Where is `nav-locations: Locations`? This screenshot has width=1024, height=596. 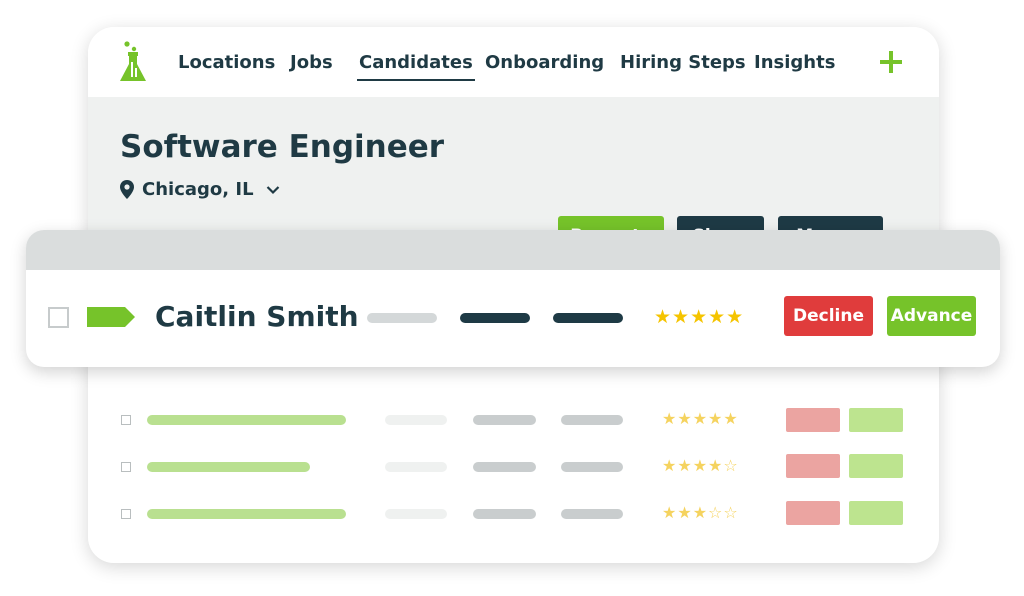
nav-locations: Locations is located at coordinates (226, 62).